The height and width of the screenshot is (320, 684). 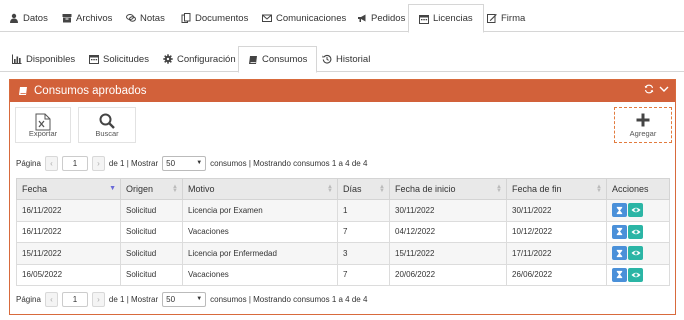 I want to click on cell-acciones, so click(x=638, y=210).